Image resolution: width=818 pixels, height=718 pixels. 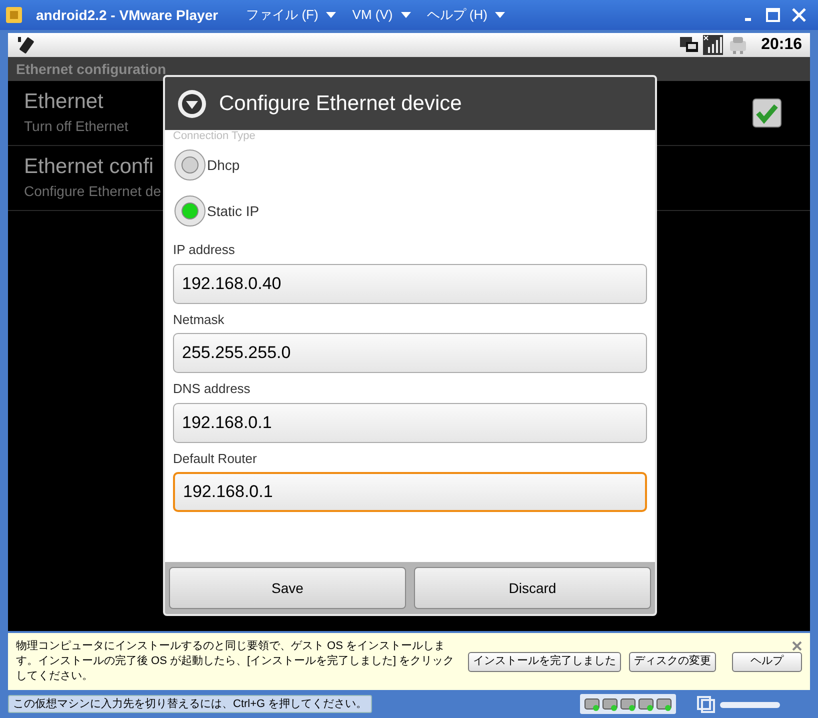 What do you see at coordinates (215, 459) in the screenshot?
I see `field-label: Default Router` at bounding box center [215, 459].